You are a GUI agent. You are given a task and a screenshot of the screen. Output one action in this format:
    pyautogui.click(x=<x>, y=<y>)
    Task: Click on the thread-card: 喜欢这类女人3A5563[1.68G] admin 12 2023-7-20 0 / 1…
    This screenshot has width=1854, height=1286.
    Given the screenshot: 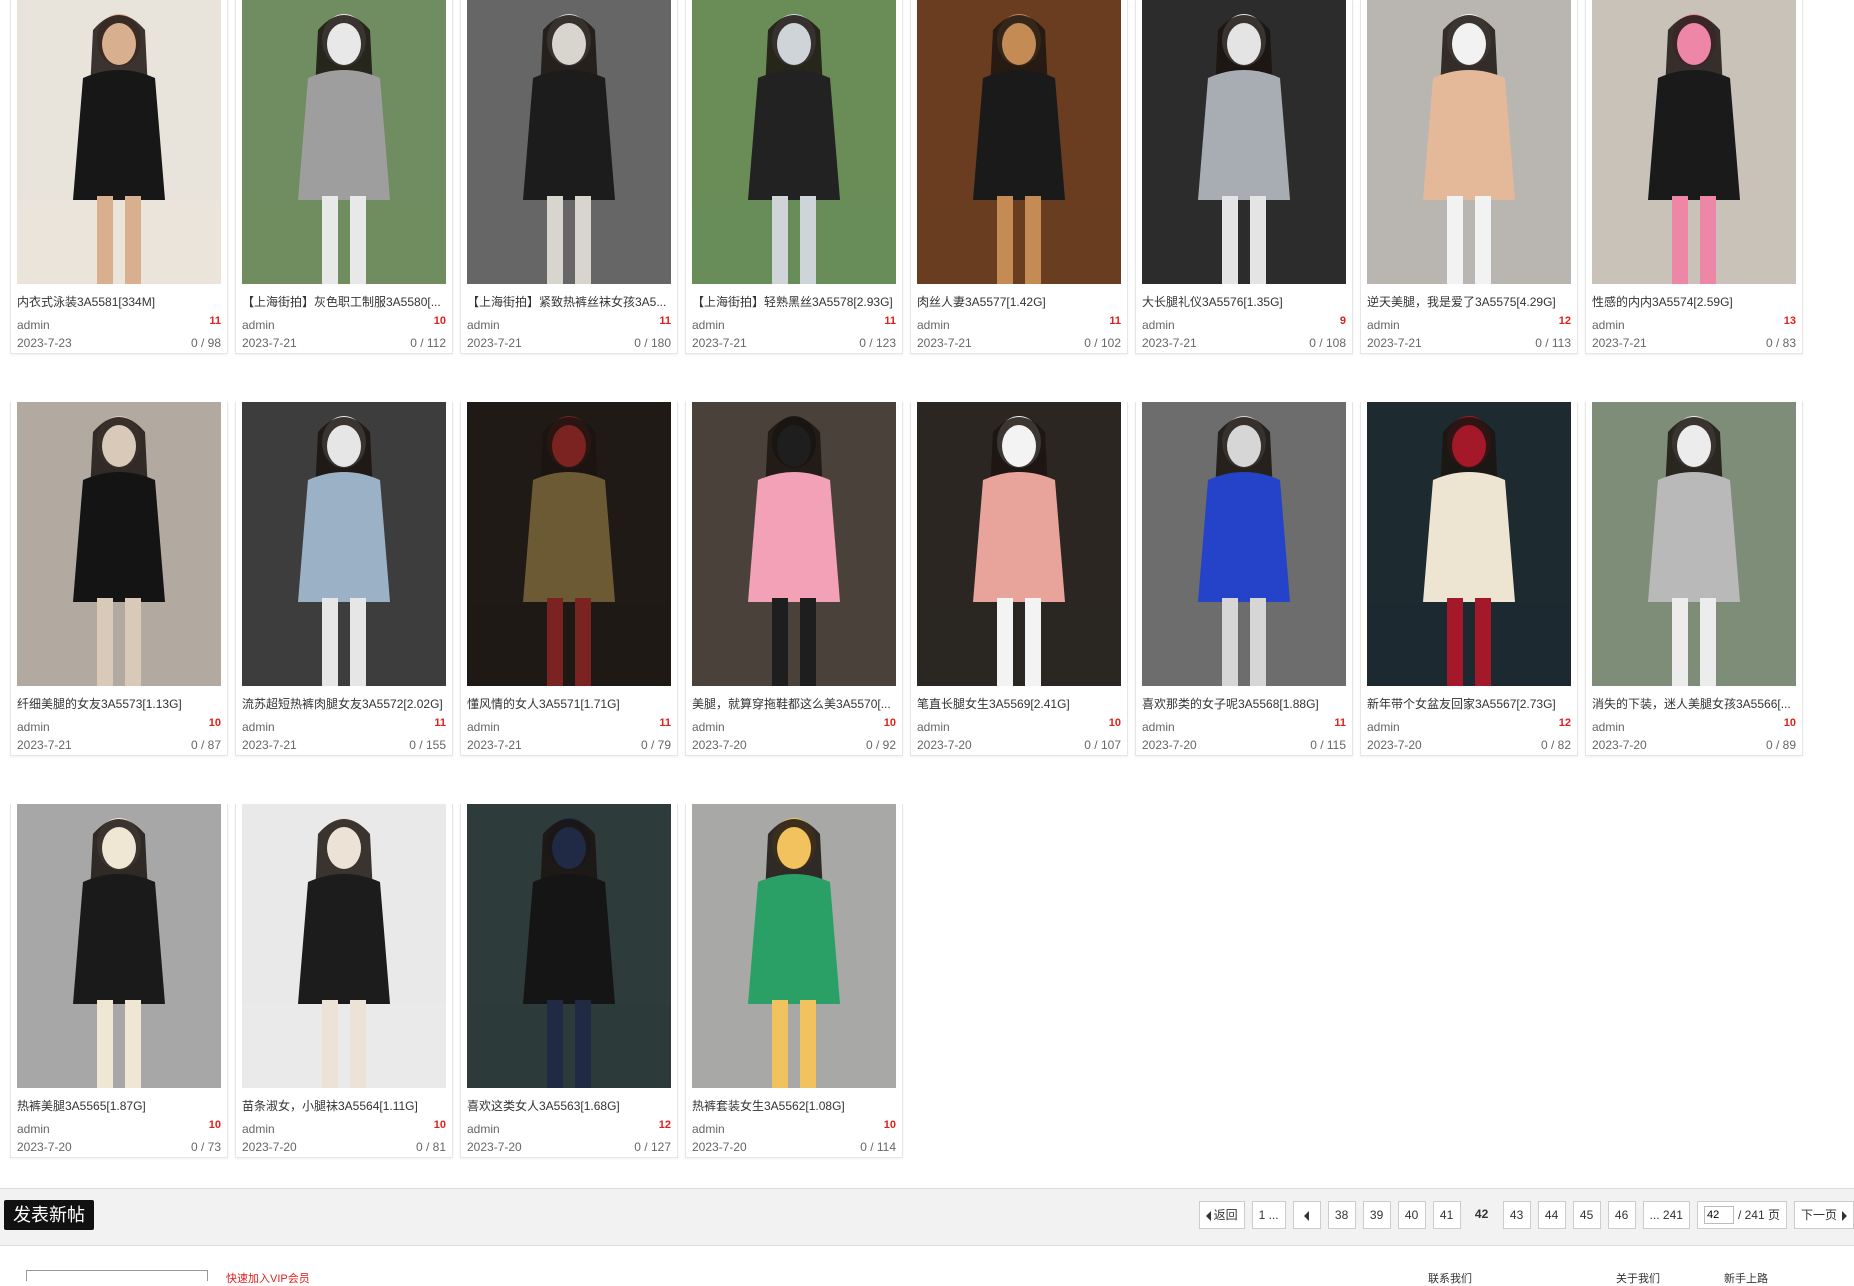 What is the action you would take?
    pyautogui.click(x=569, y=981)
    